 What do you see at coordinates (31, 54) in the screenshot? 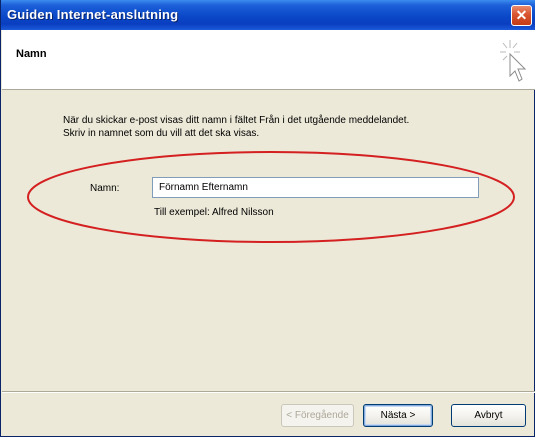
I see `page-title: Namn` at bounding box center [31, 54].